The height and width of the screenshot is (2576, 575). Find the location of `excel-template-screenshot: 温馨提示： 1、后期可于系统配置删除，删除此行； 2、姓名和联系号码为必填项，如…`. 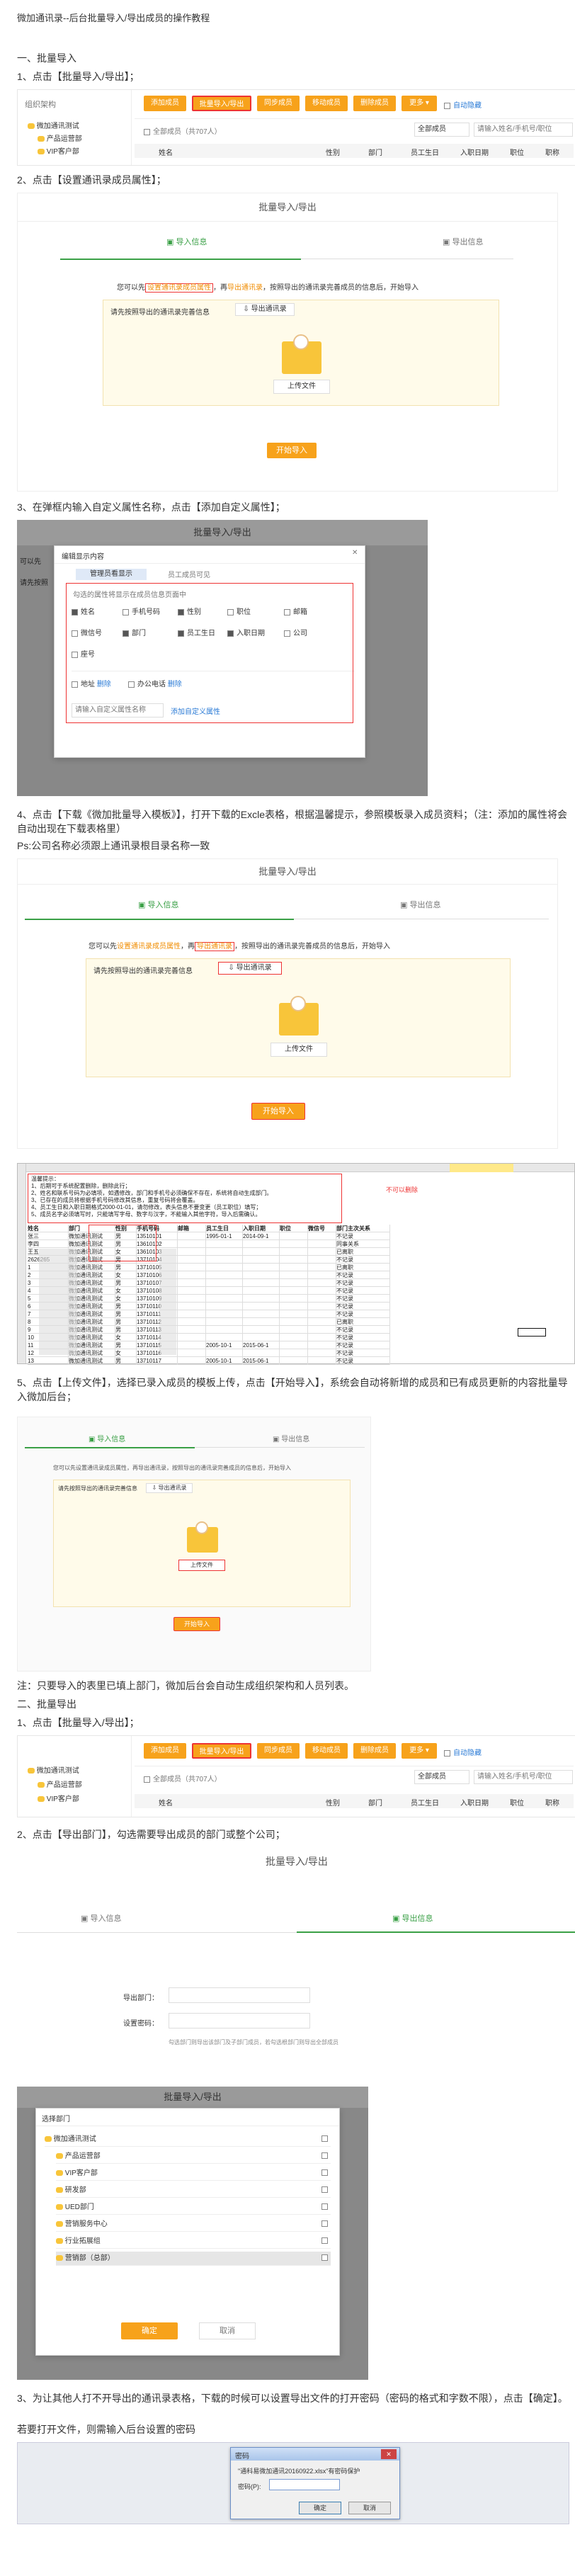

excel-template-screenshot: 温馨提示： 1、后期可于系统配置删除，删除此行； 2、姓名和联系号码为必填项，如… is located at coordinates (296, 1264).